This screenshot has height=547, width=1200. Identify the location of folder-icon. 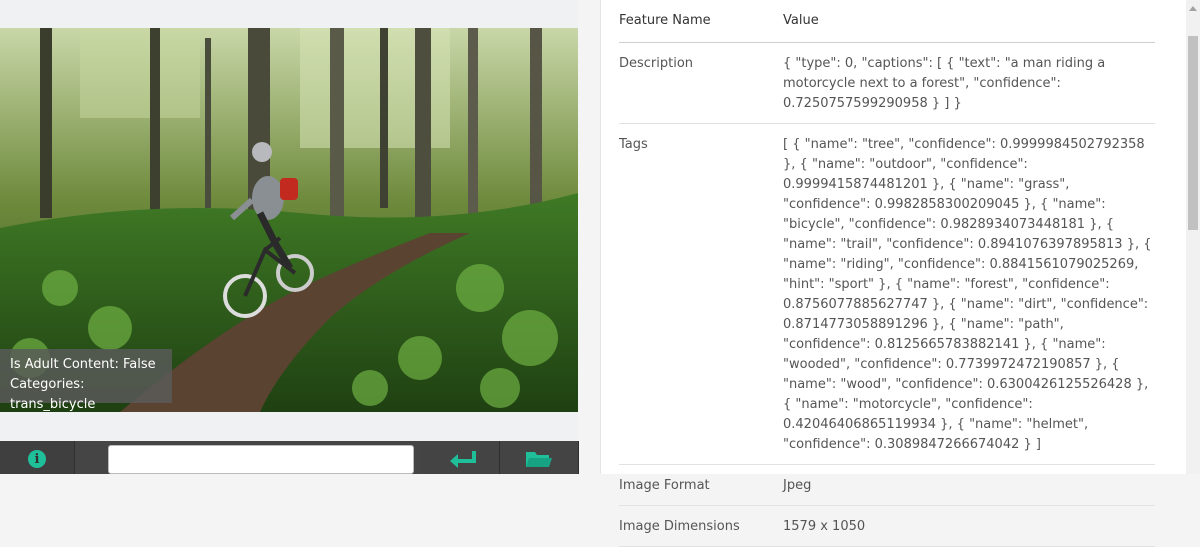
(539, 459).